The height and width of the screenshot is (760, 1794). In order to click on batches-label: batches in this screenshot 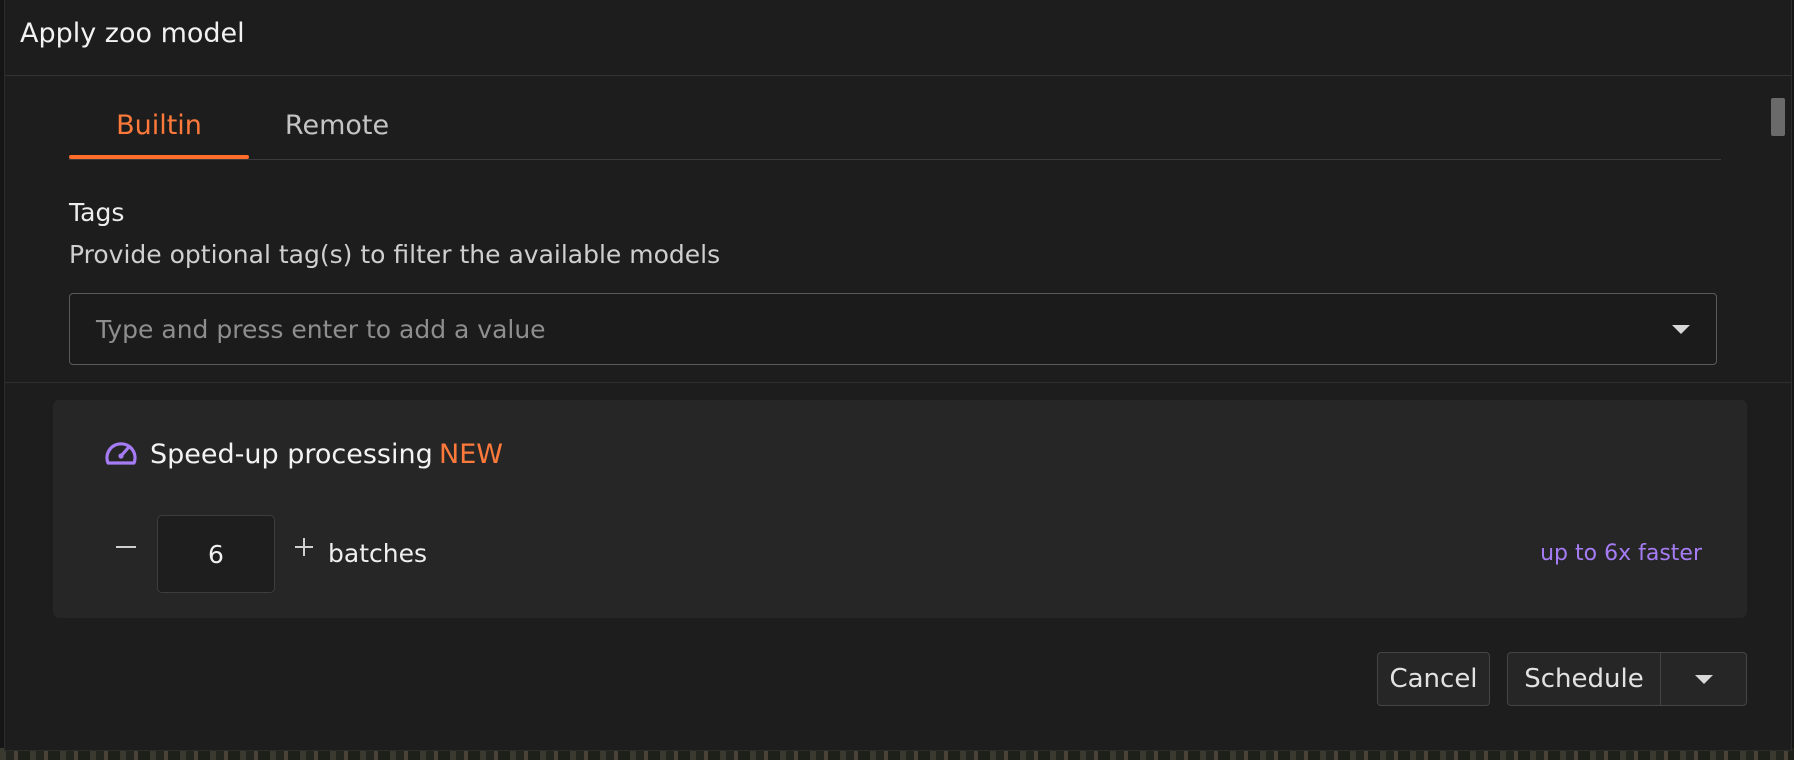, I will do `click(377, 553)`.